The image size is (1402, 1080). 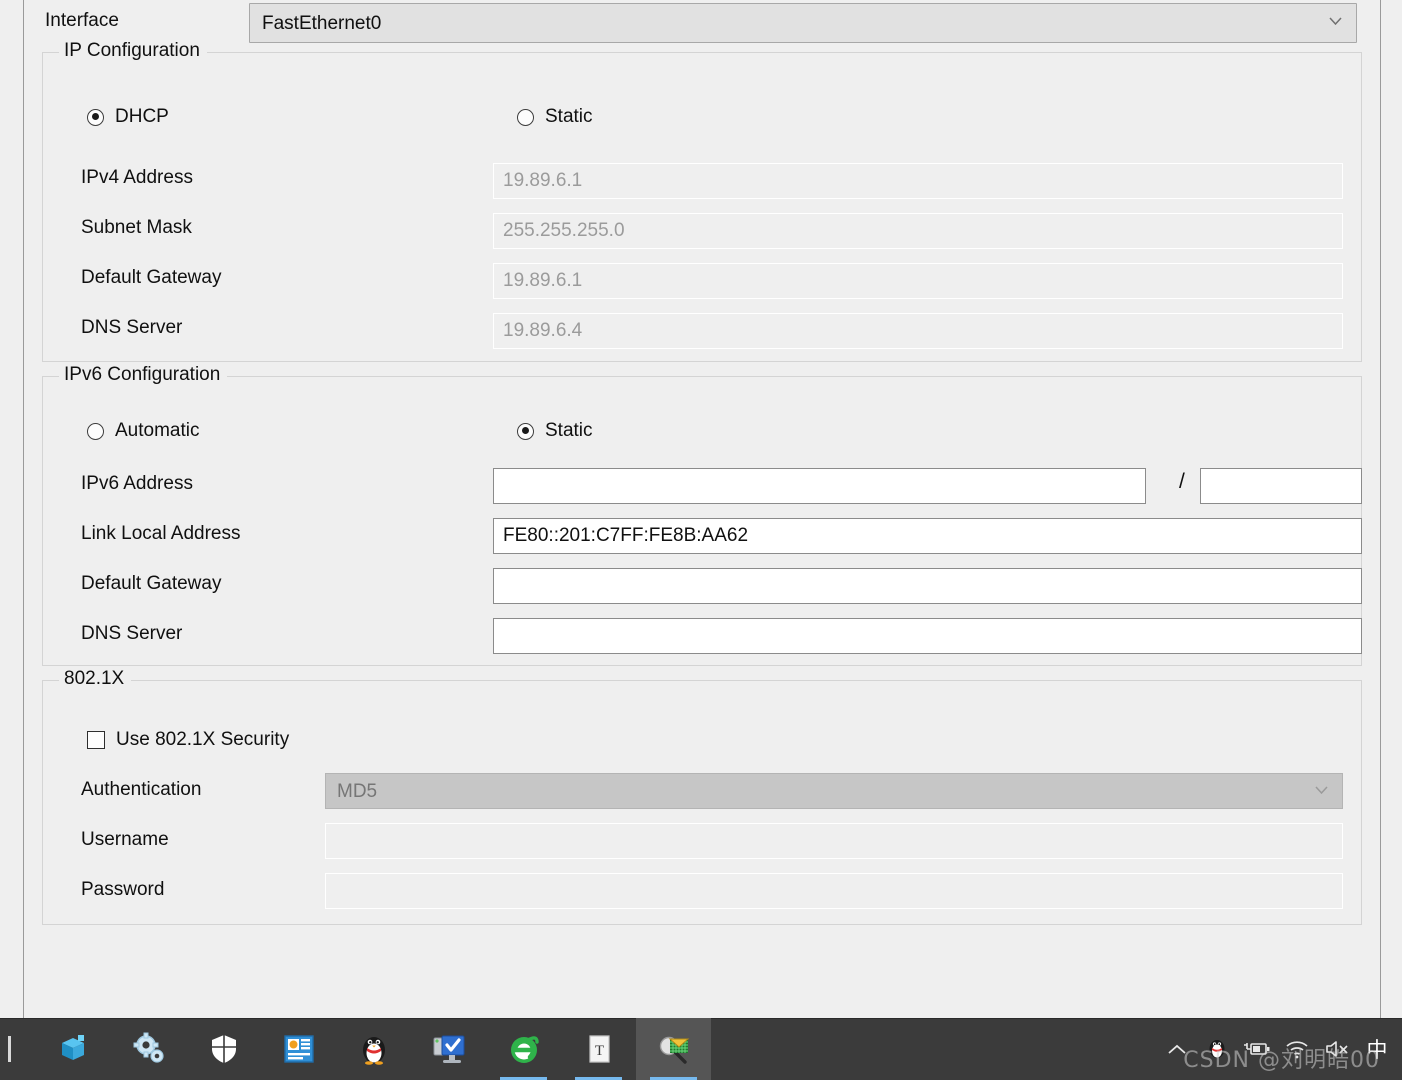 I want to click on volume-muted-icon, so click(x=1337, y=1049).